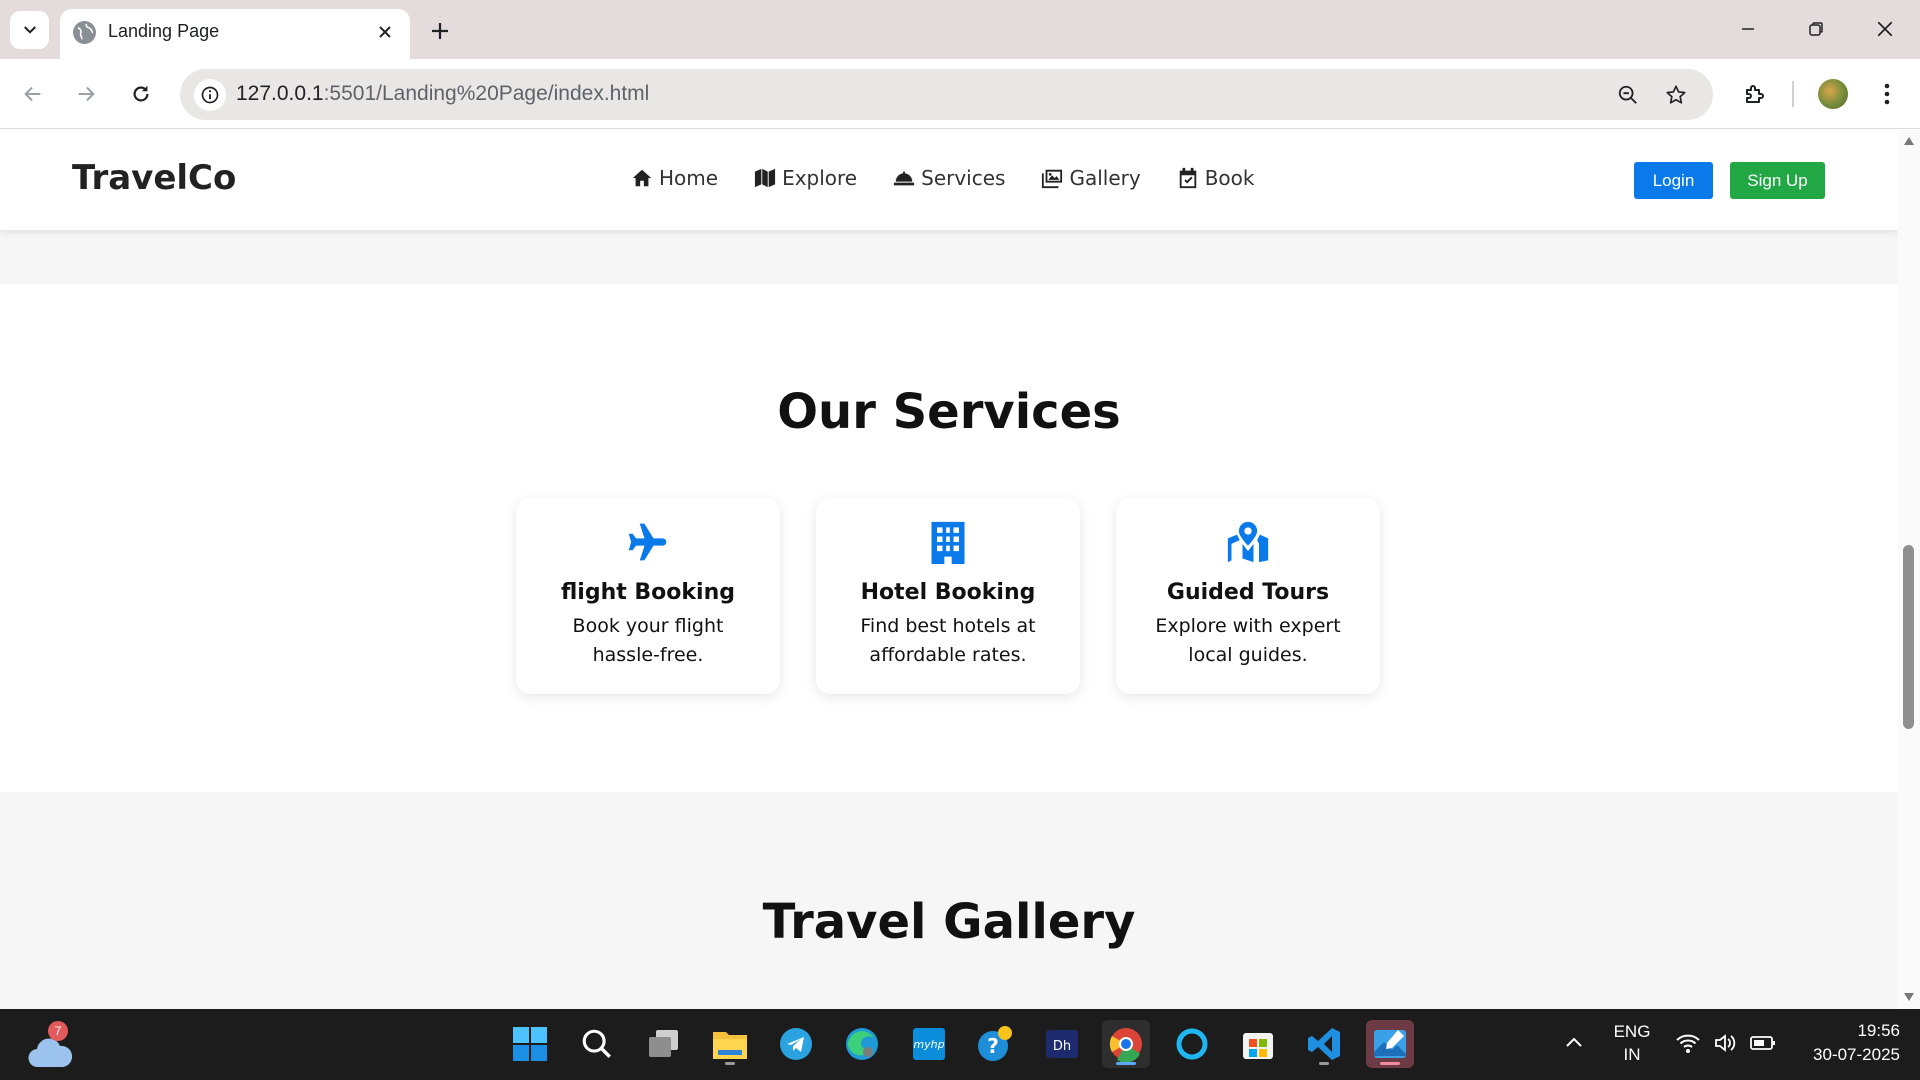  What do you see at coordinates (960, 29) in the screenshot?
I see `browser-tab-strip: Landing Page` at bounding box center [960, 29].